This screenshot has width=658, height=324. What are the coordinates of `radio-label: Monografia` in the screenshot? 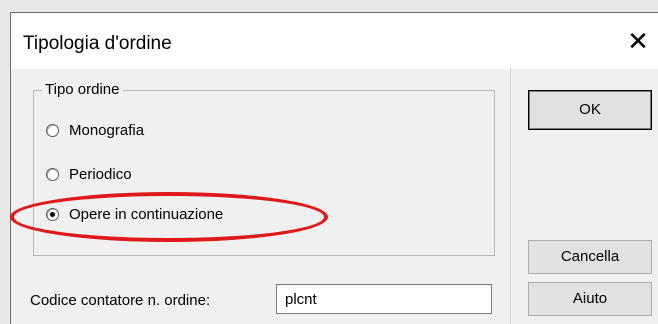 It's located at (107, 130).